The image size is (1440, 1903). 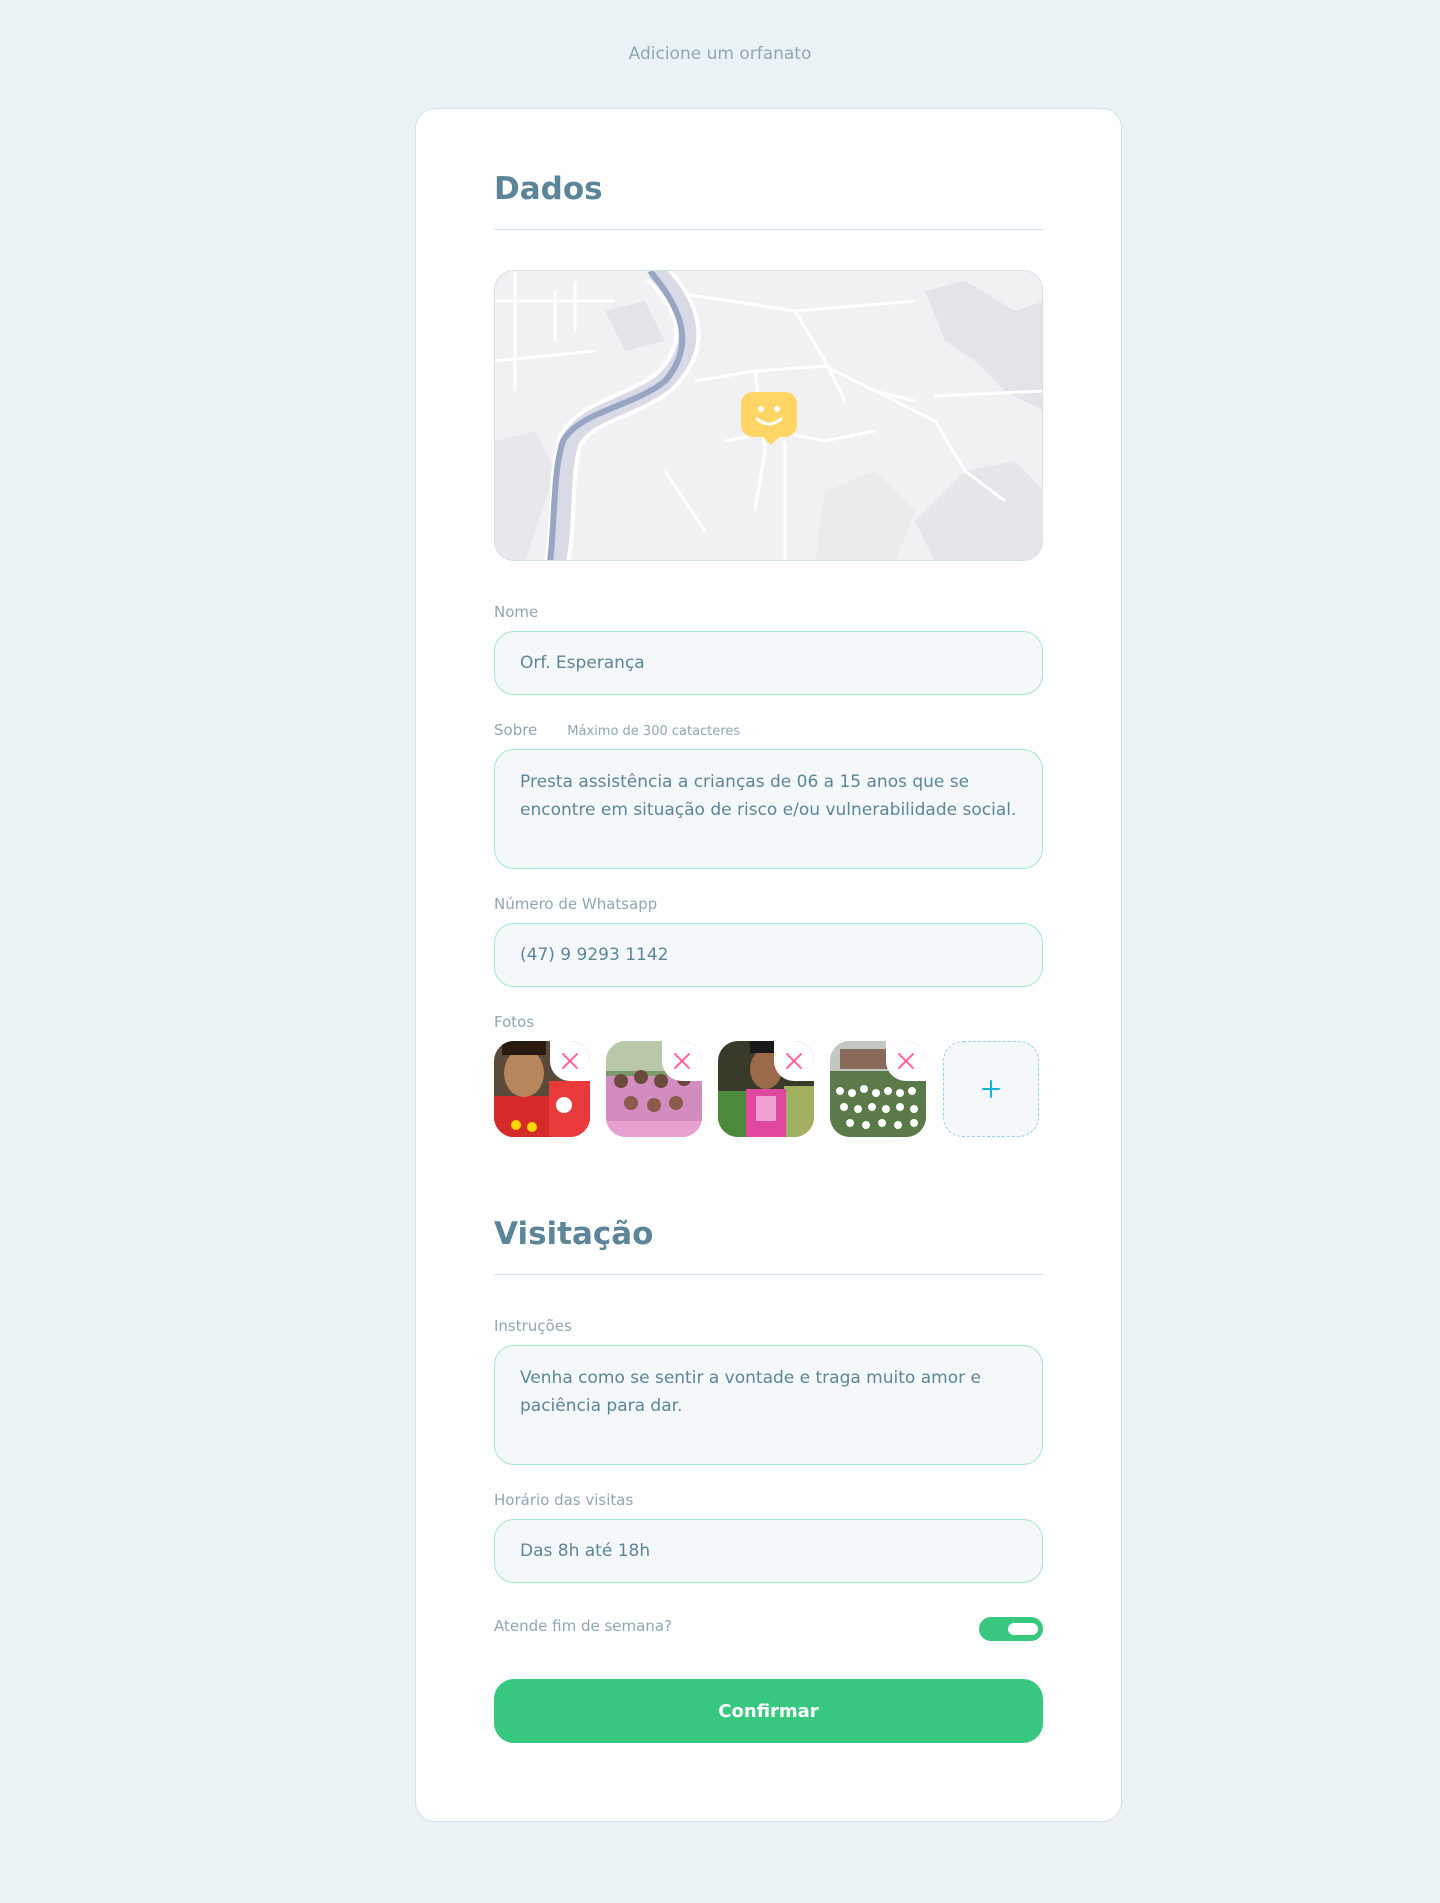 I want to click on sobre-label-text: Sobre, so click(x=516, y=730).